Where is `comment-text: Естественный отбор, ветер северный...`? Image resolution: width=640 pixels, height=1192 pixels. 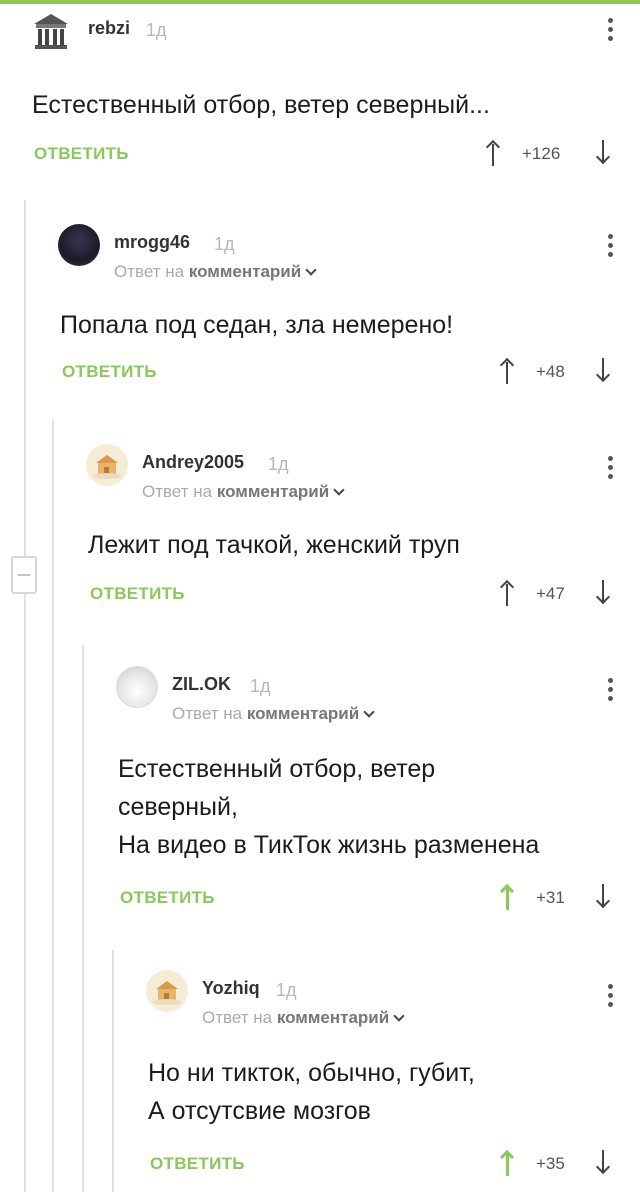 comment-text: Естественный отбор, ветер северный... is located at coordinates (261, 105).